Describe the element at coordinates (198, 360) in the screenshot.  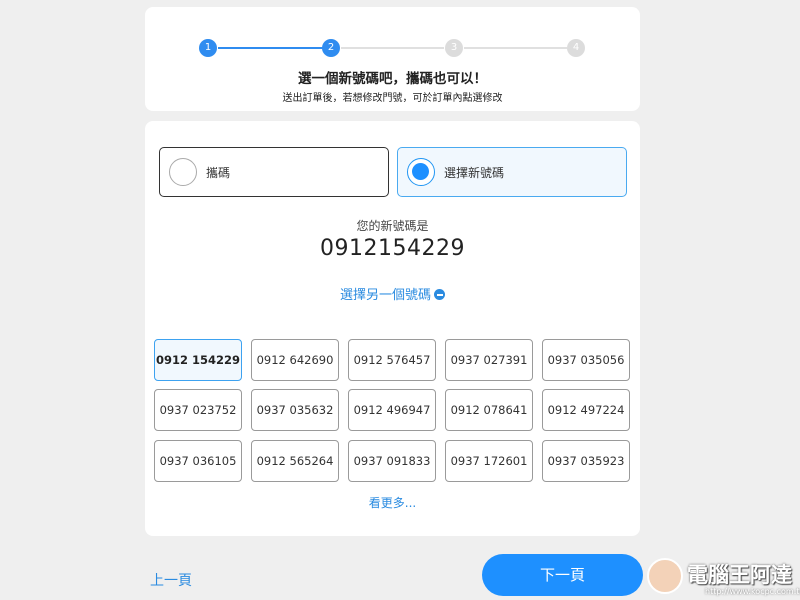
I see `phone-number-option: 0912 154229` at that location.